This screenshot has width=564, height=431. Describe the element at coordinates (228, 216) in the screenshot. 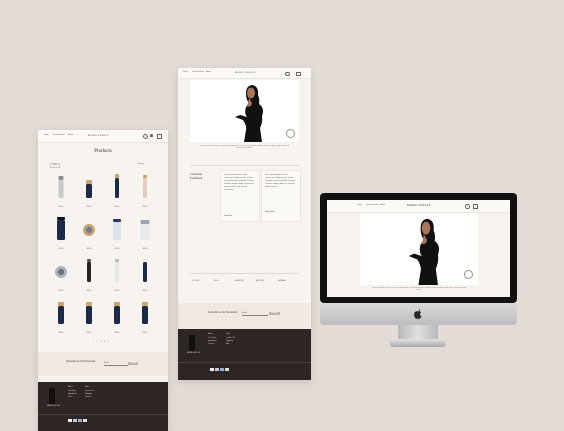

I see `testimonial-author: Jane Doe` at that location.